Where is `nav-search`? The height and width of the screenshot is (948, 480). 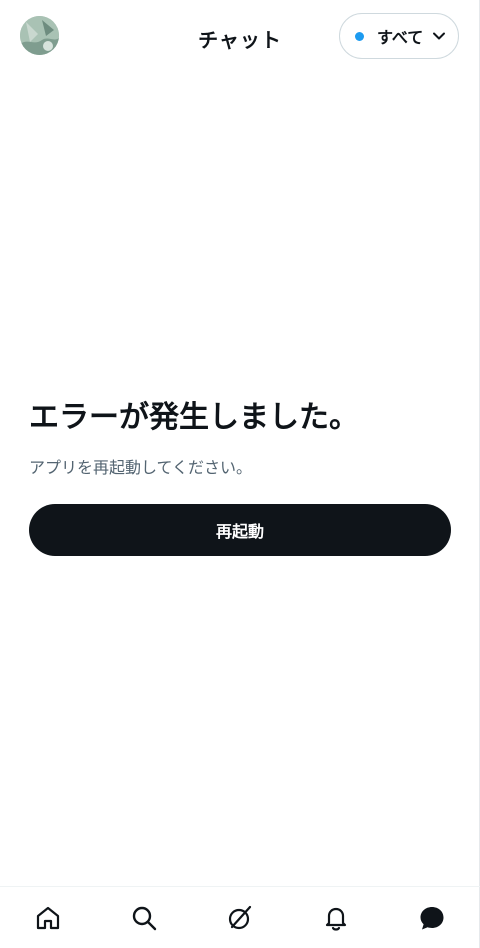 nav-search is located at coordinates (144, 918).